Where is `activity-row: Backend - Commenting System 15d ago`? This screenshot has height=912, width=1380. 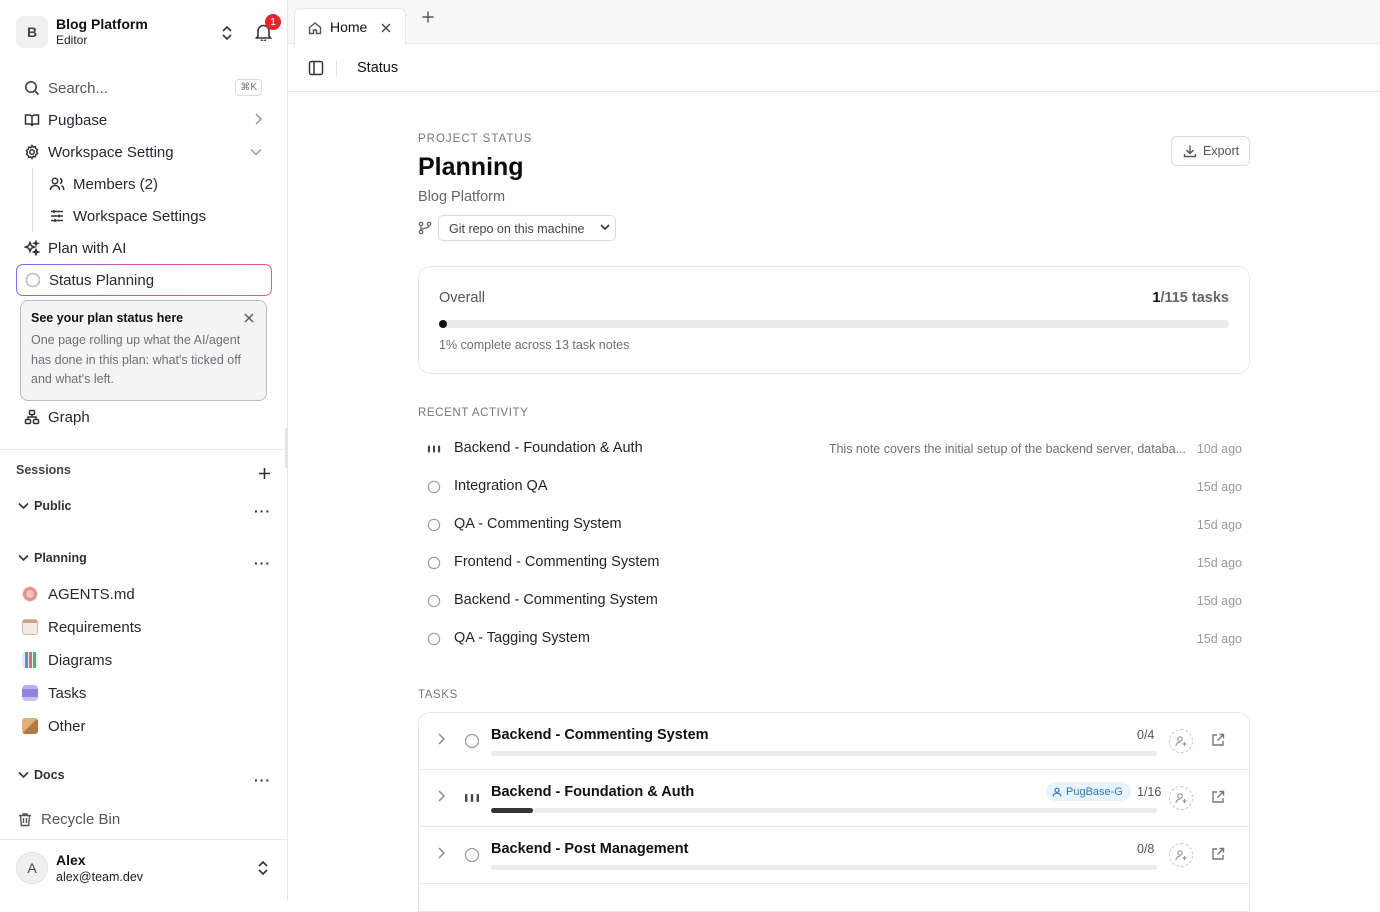
activity-row: Backend - Commenting System 15d ago is located at coordinates (834, 601).